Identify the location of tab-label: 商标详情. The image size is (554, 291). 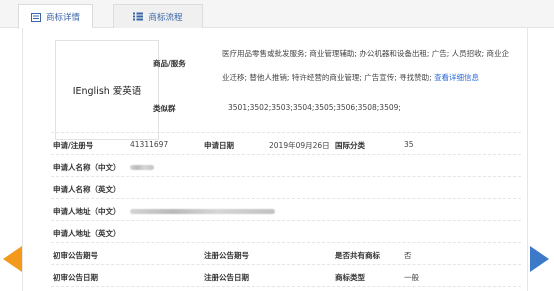
(62, 18).